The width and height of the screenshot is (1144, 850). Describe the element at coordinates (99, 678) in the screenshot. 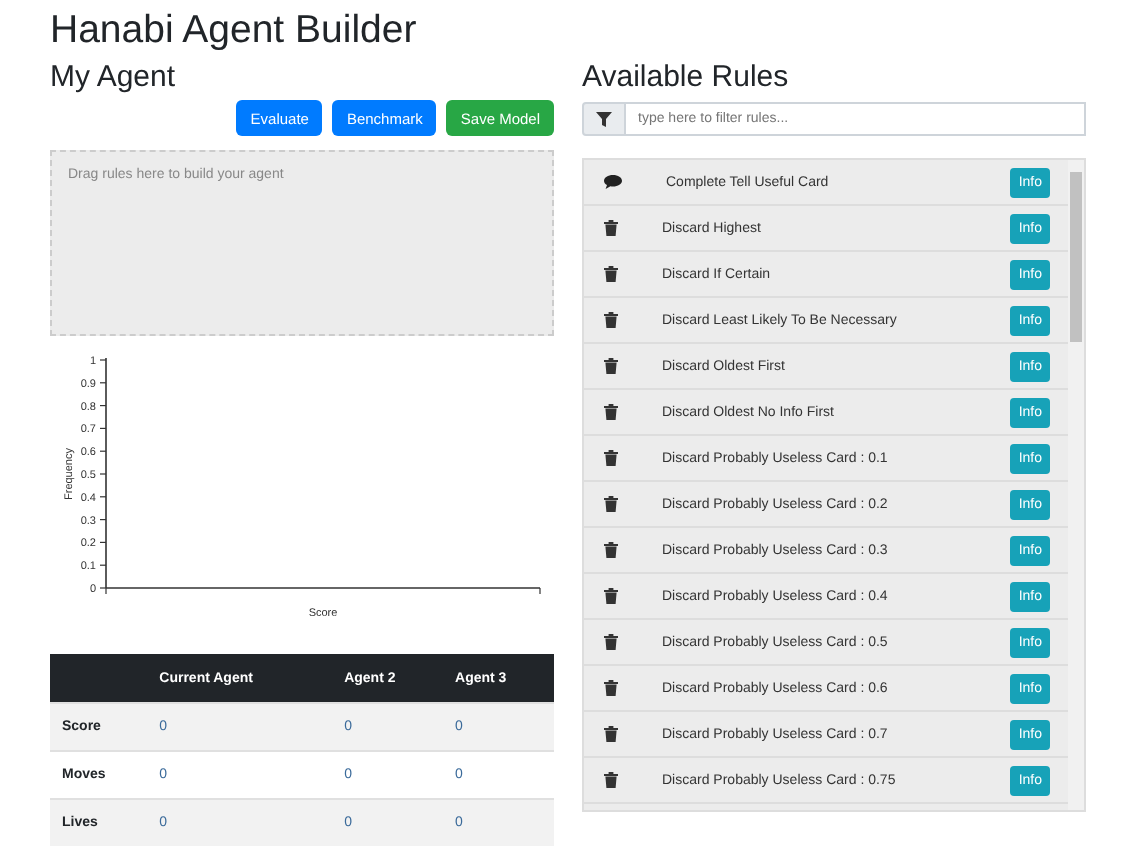

I see `column-header` at that location.